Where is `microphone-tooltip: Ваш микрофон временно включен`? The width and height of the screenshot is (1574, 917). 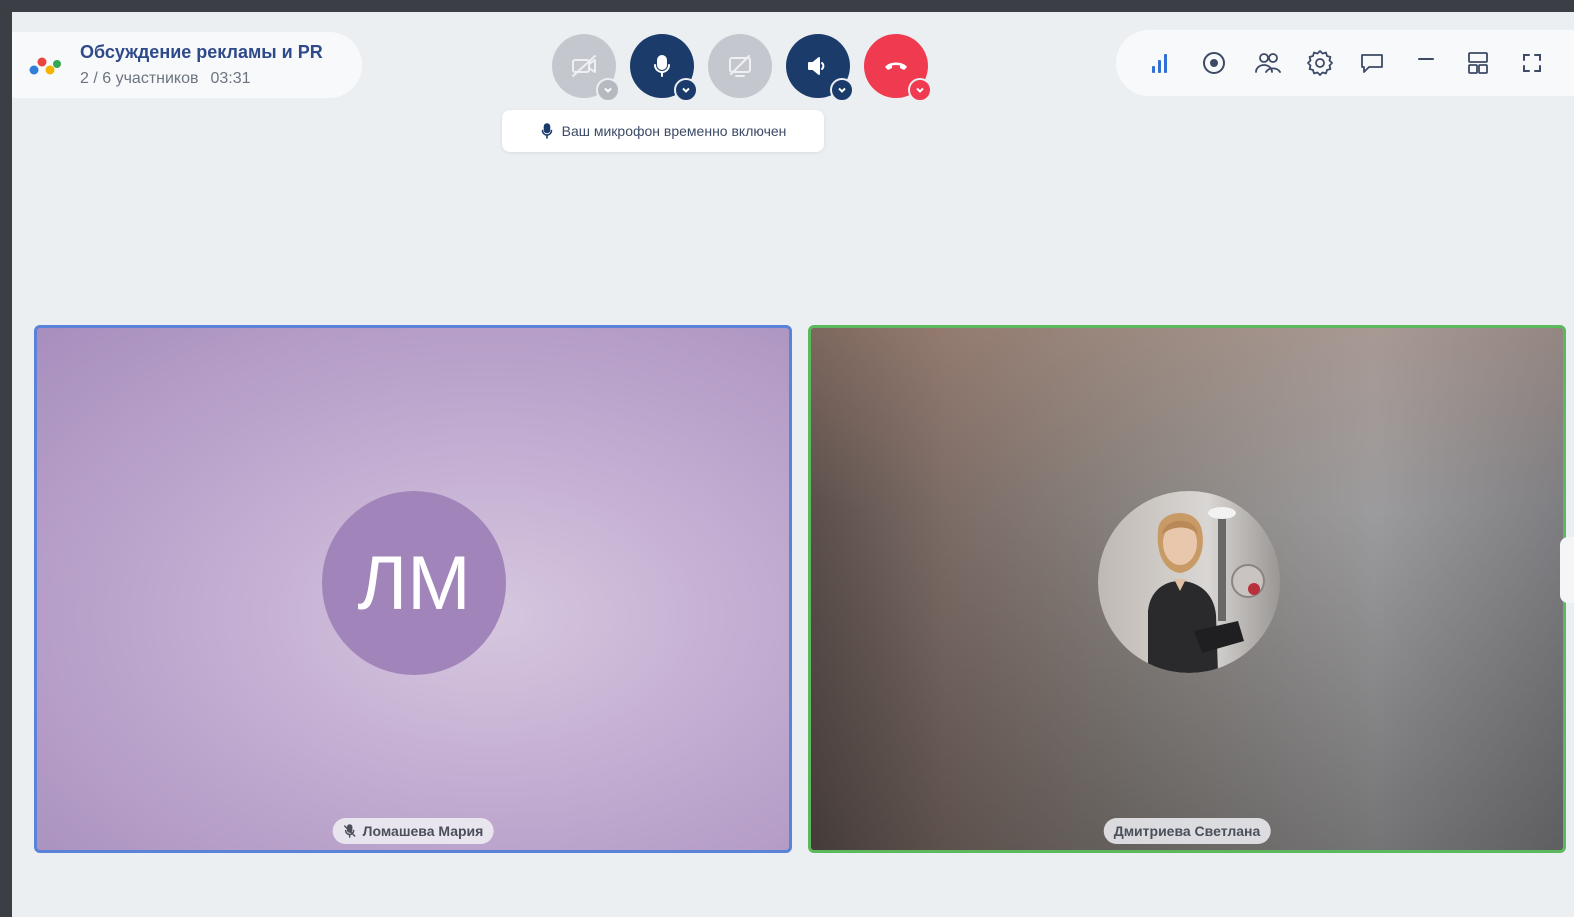
microphone-tooltip: Ваш микрофон временно включен is located at coordinates (663, 131).